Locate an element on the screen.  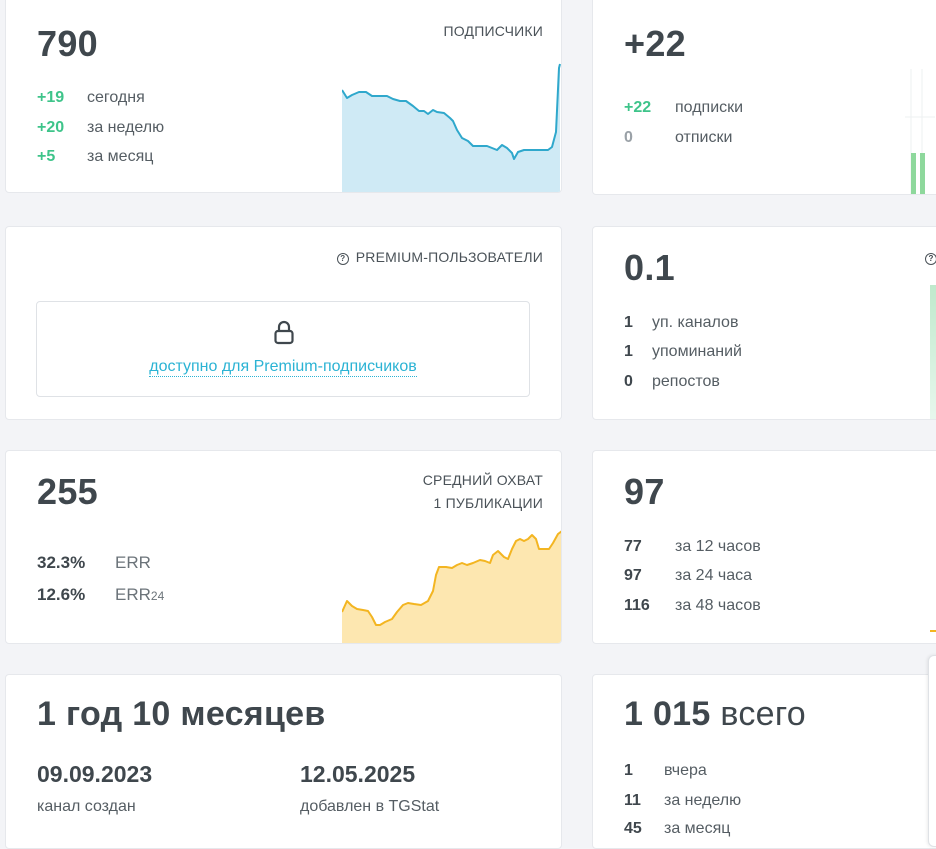
stat-label: вчера is located at coordinates (685, 770).